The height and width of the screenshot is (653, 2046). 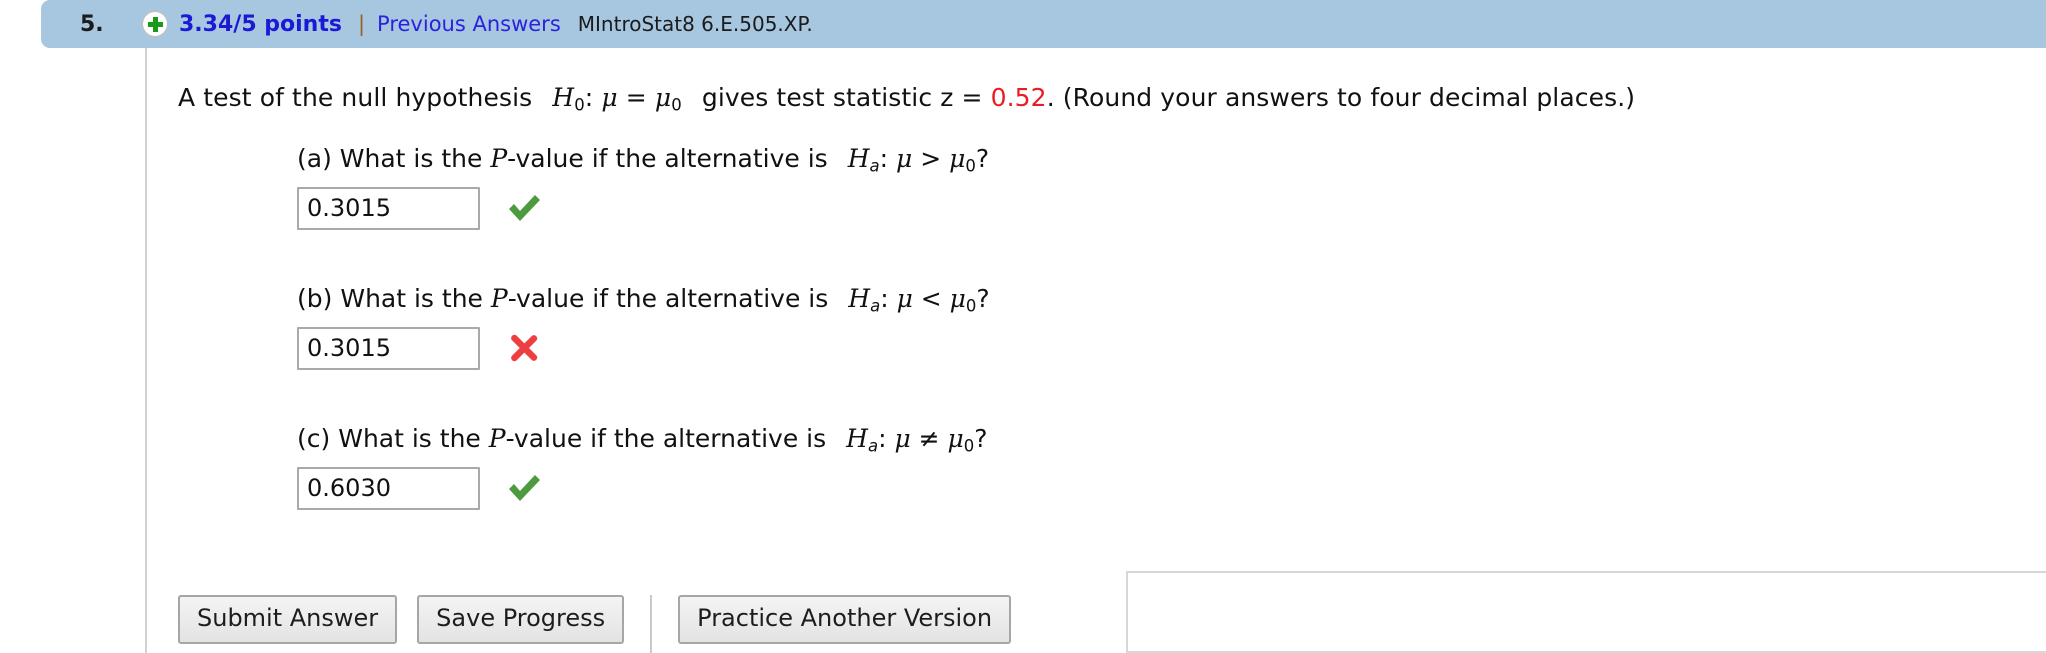 What do you see at coordinates (314, 158) in the screenshot?
I see `part-a-label: (a)` at bounding box center [314, 158].